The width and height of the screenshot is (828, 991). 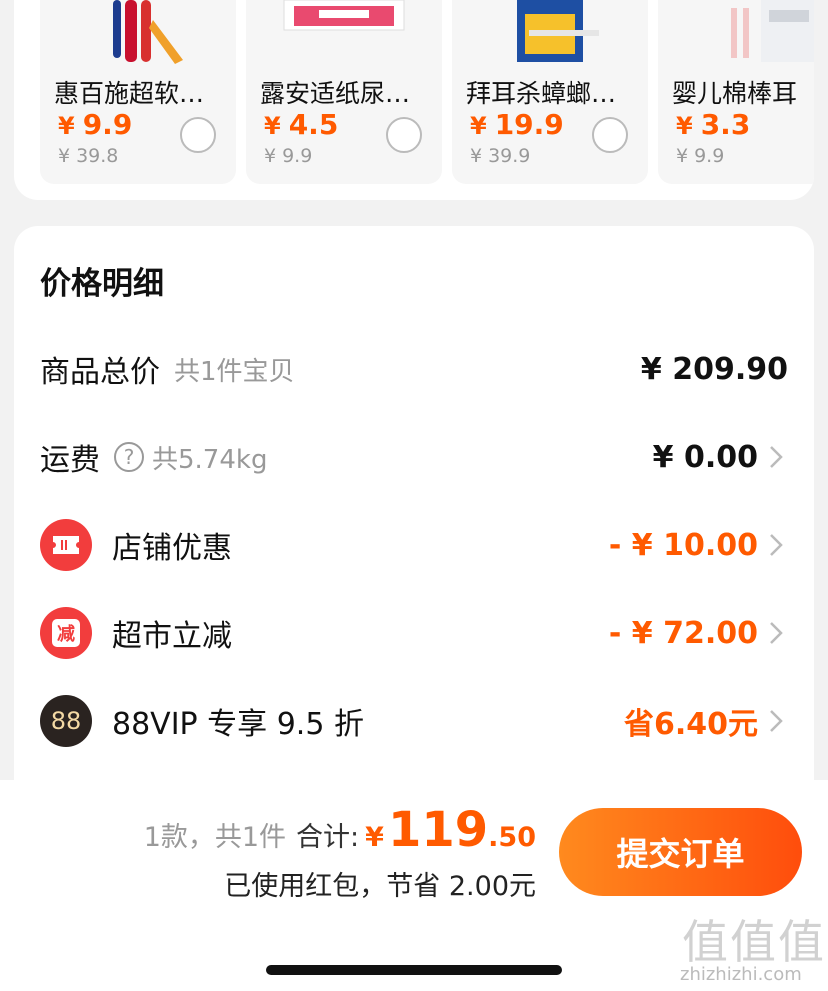 What do you see at coordinates (172, 636) in the screenshot?
I see `market-discount-label: 超市立减` at bounding box center [172, 636].